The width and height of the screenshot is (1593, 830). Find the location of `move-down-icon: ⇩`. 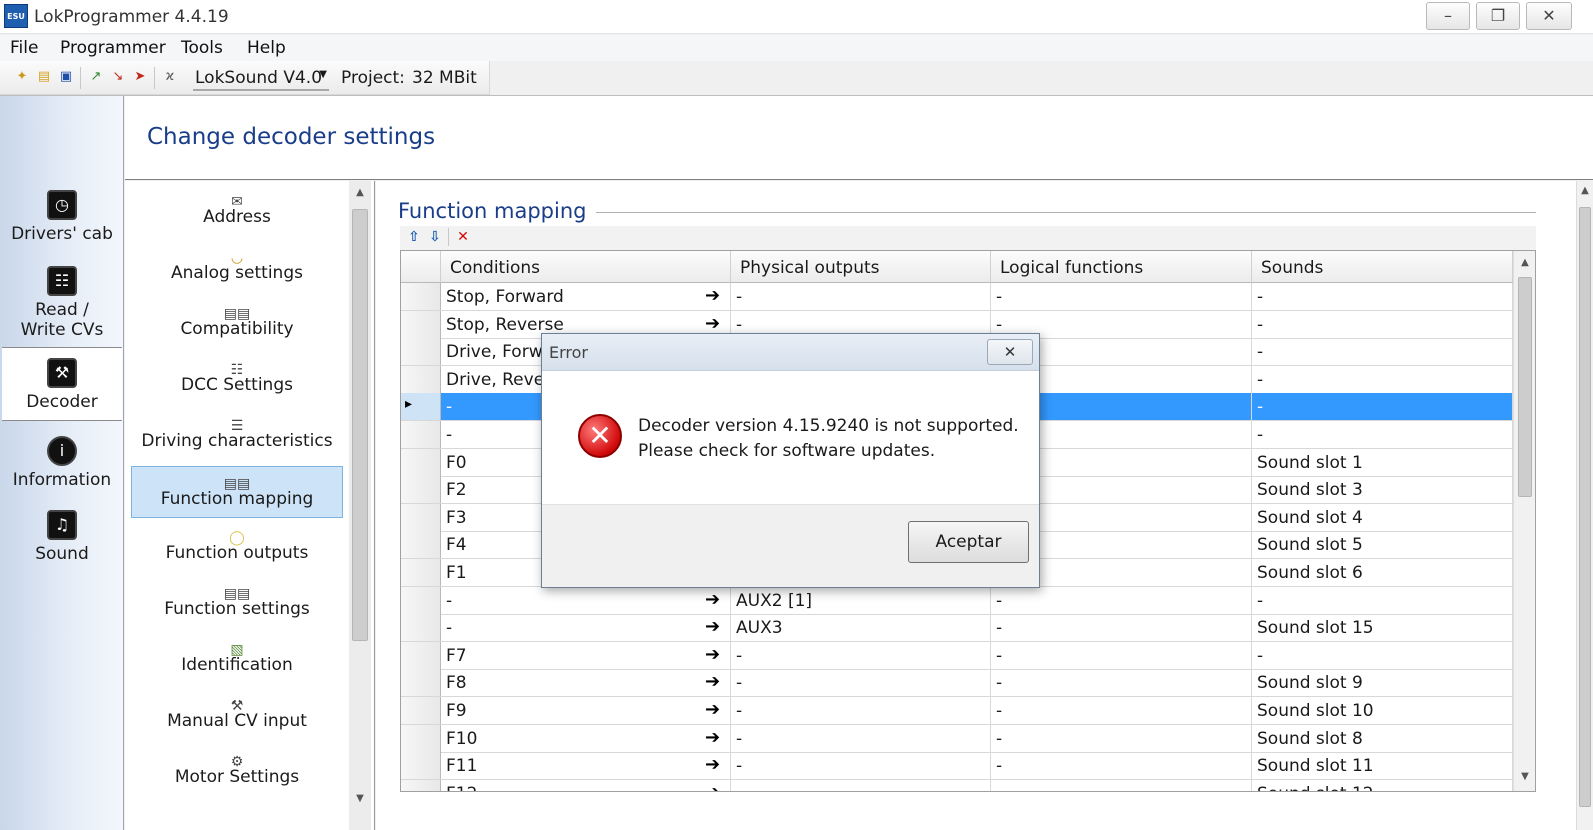

move-down-icon: ⇩ is located at coordinates (435, 237).